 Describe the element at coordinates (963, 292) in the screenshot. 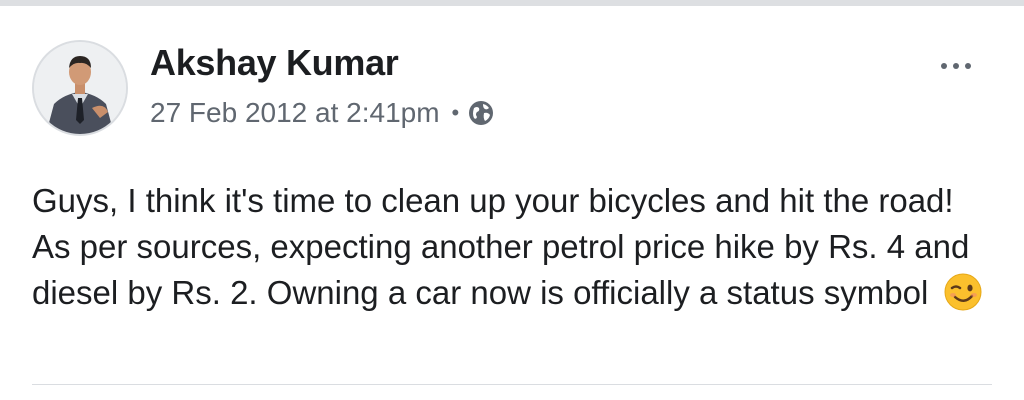

I see `winking-face-icon` at that location.